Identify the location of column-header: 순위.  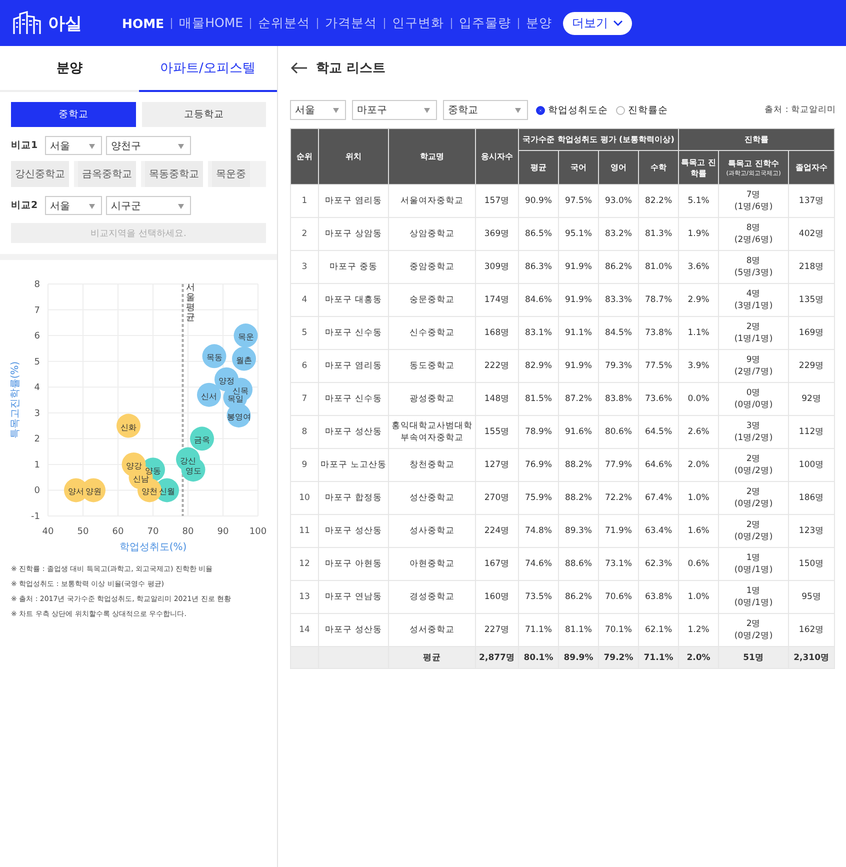
(304, 156).